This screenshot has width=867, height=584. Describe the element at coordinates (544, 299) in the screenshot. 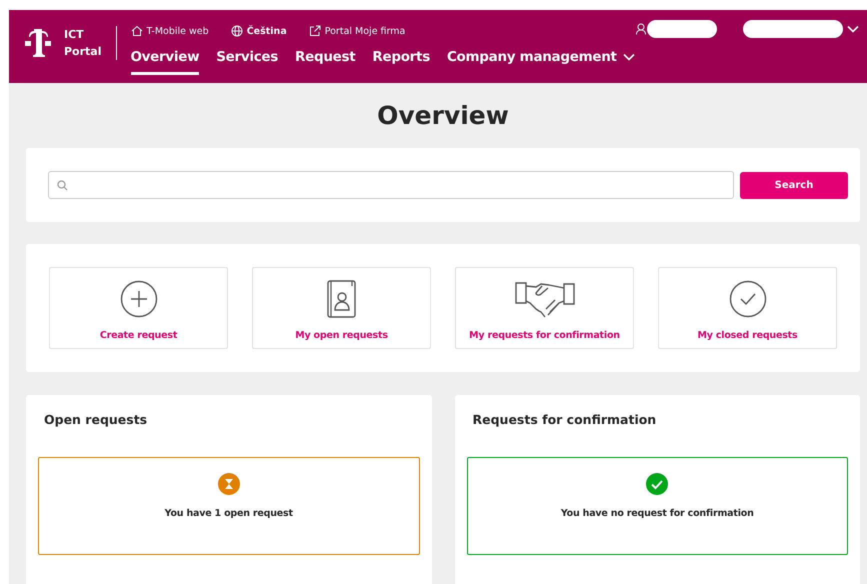

I see `handshake-icon` at that location.